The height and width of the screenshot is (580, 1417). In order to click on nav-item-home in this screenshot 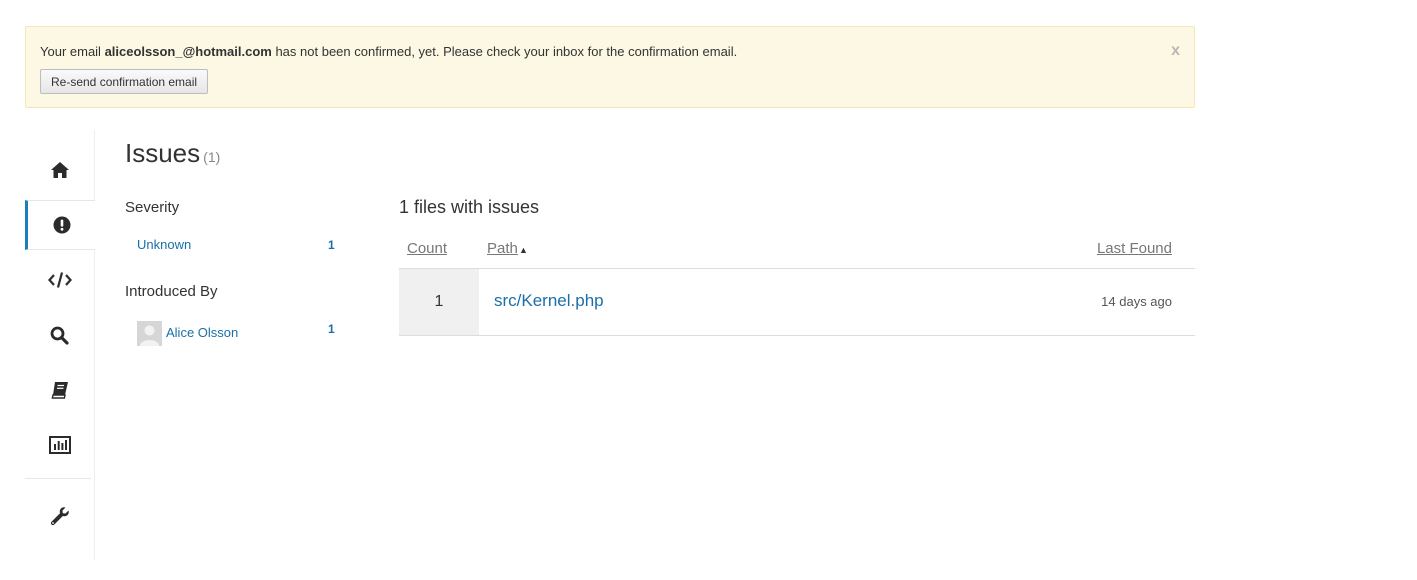, I will do `click(59, 170)`.